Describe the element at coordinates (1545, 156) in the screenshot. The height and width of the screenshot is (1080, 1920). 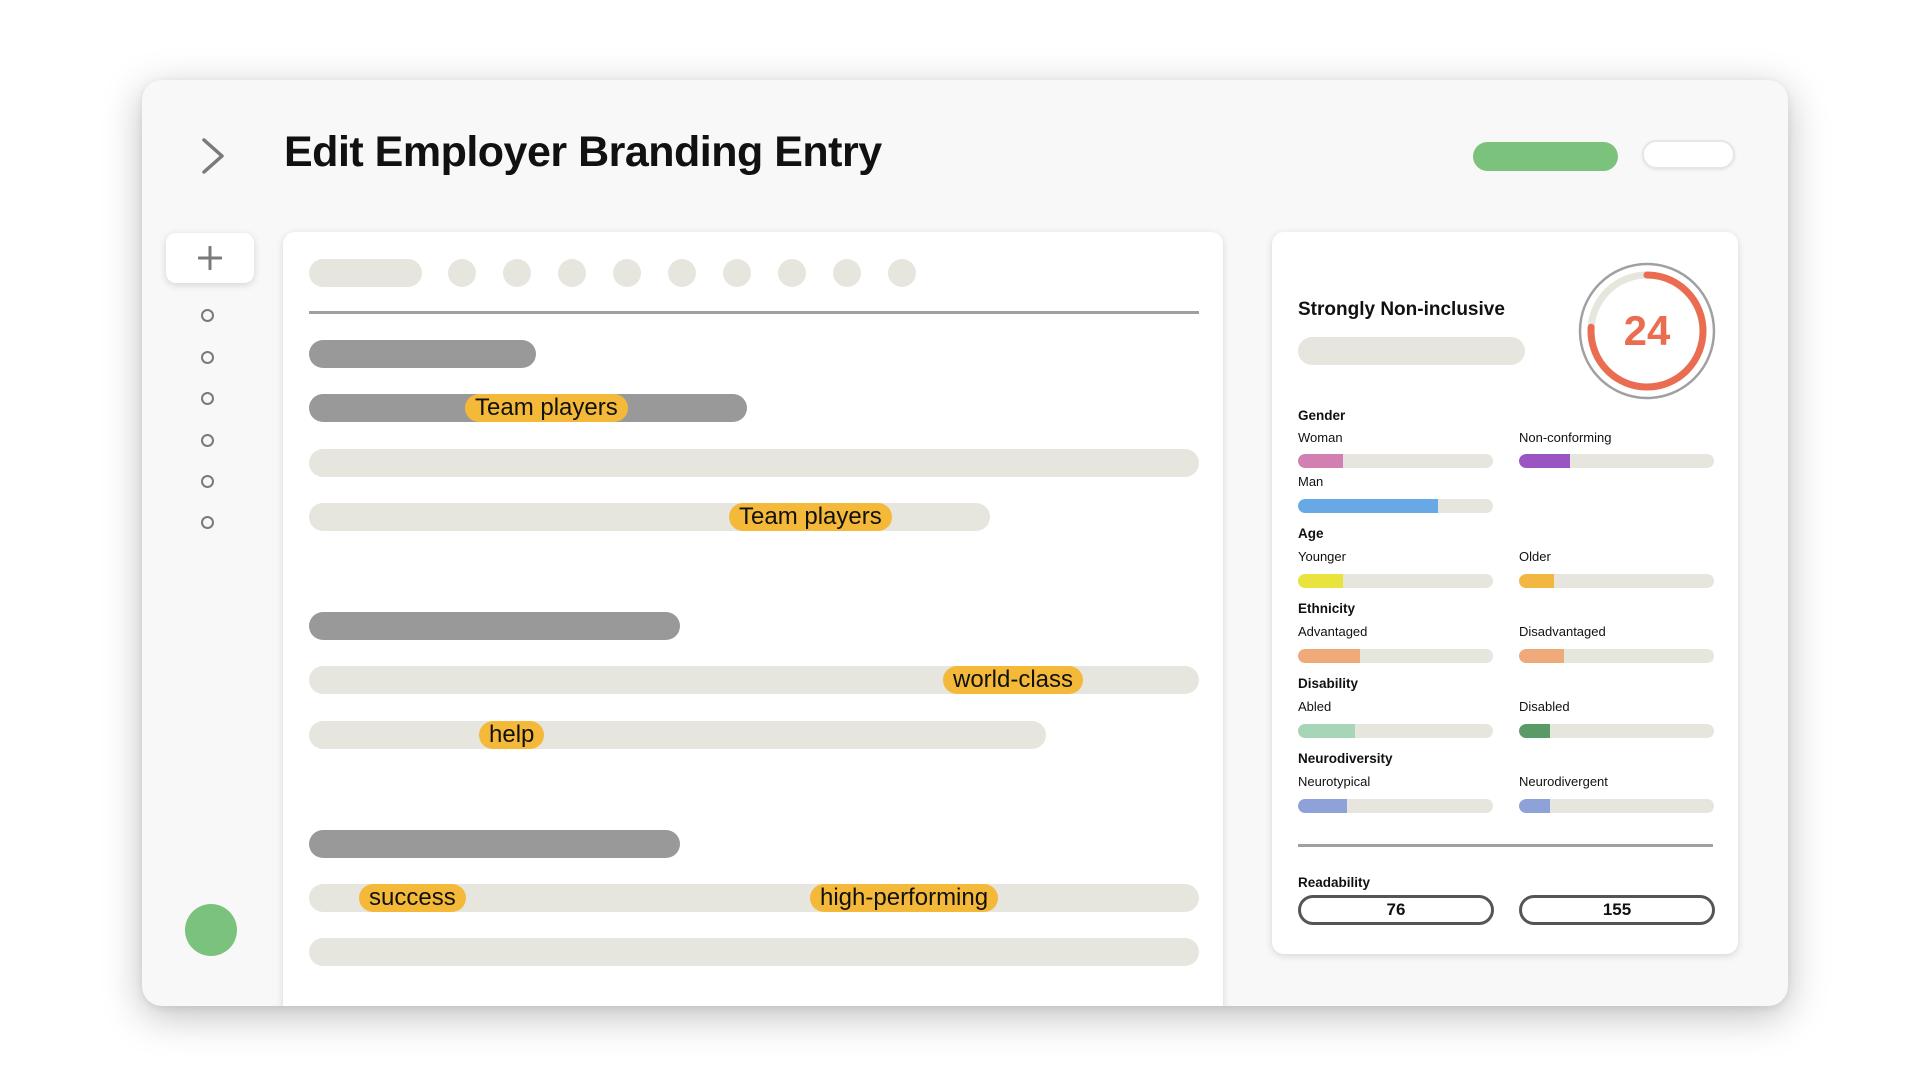
I see `save-button` at that location.